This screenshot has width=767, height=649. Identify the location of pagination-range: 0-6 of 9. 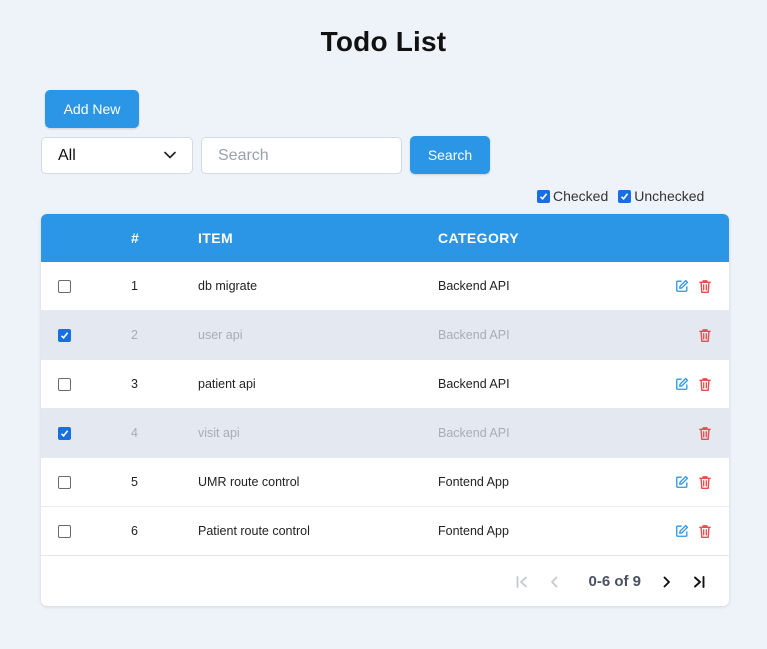
(614, 581).